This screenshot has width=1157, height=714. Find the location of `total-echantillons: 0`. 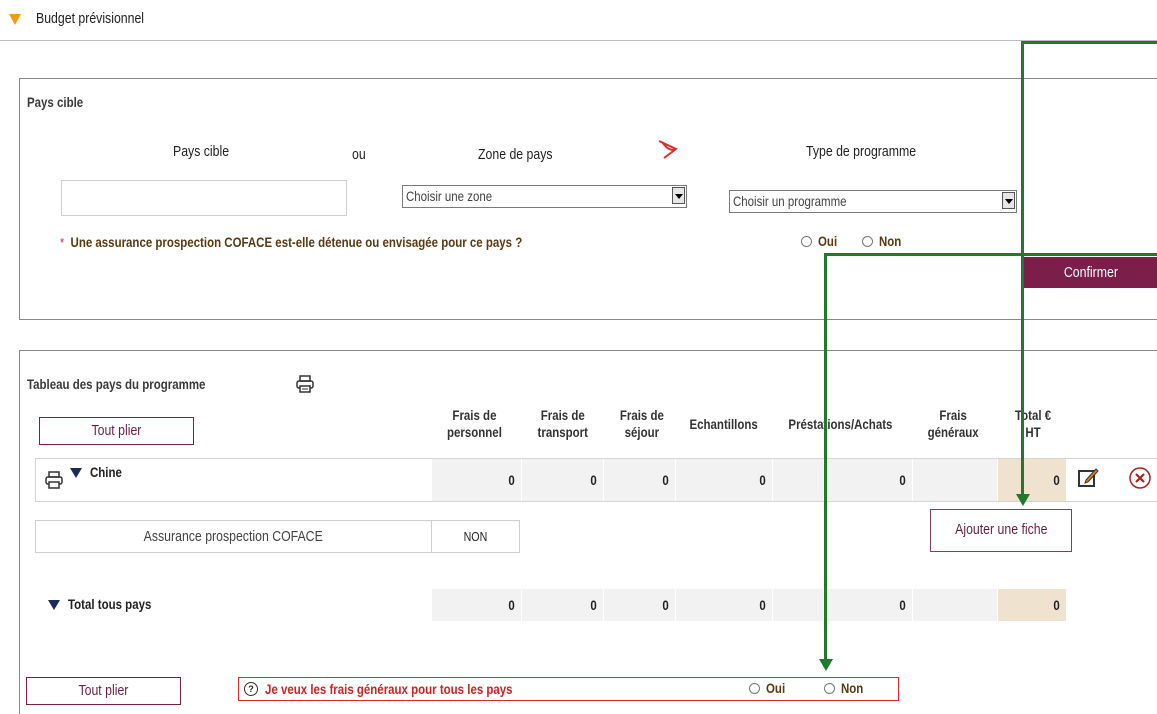

total-echantillons: 0 is located at coordinates (724, 605).